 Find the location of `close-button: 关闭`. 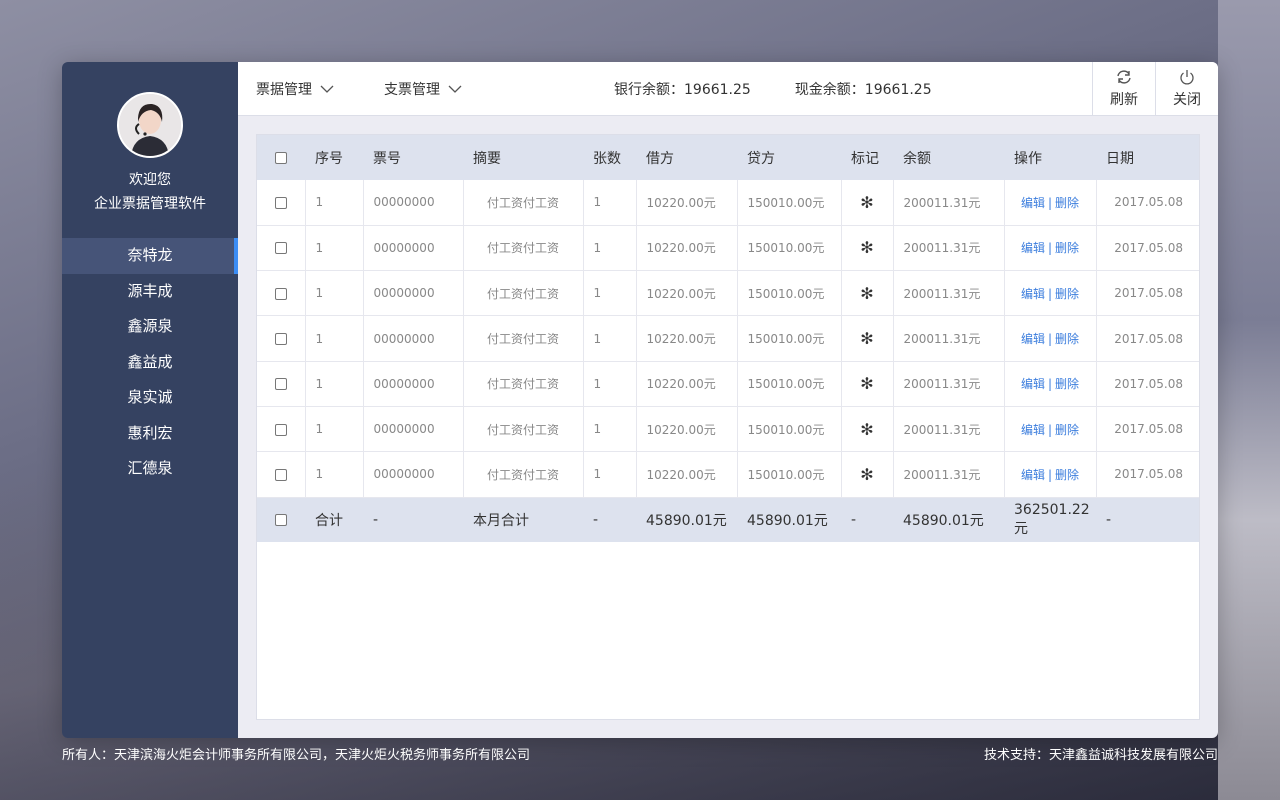

close-button: 关闭 is located at coordinates (1186, 89).